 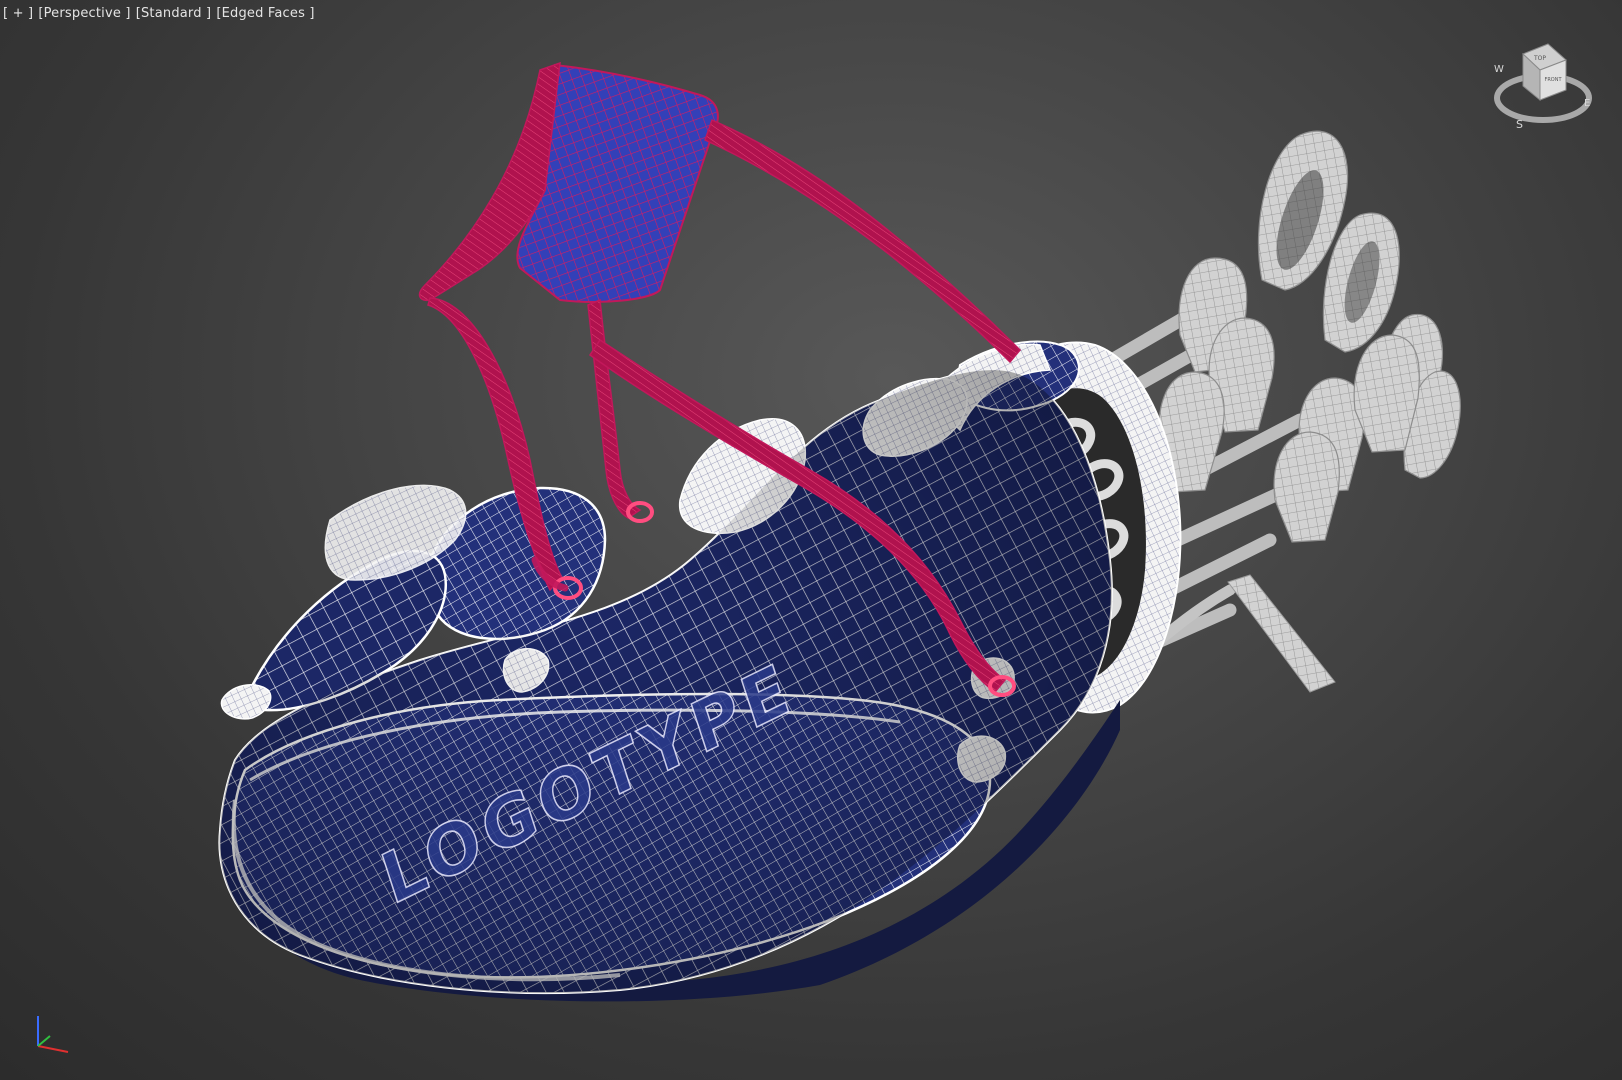 What do you see at coordinates (265, 13) in the screenshot?
I see `viewport-display-menu: [Edged Faces ]` at bounding box center [265, 13].